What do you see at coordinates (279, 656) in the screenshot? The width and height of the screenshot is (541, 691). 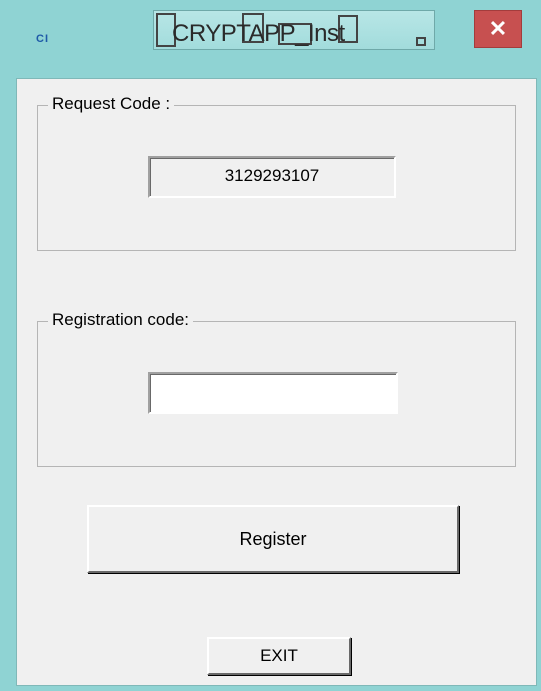 I see `exit-button: EXIT` at bounding box center [279, 656].